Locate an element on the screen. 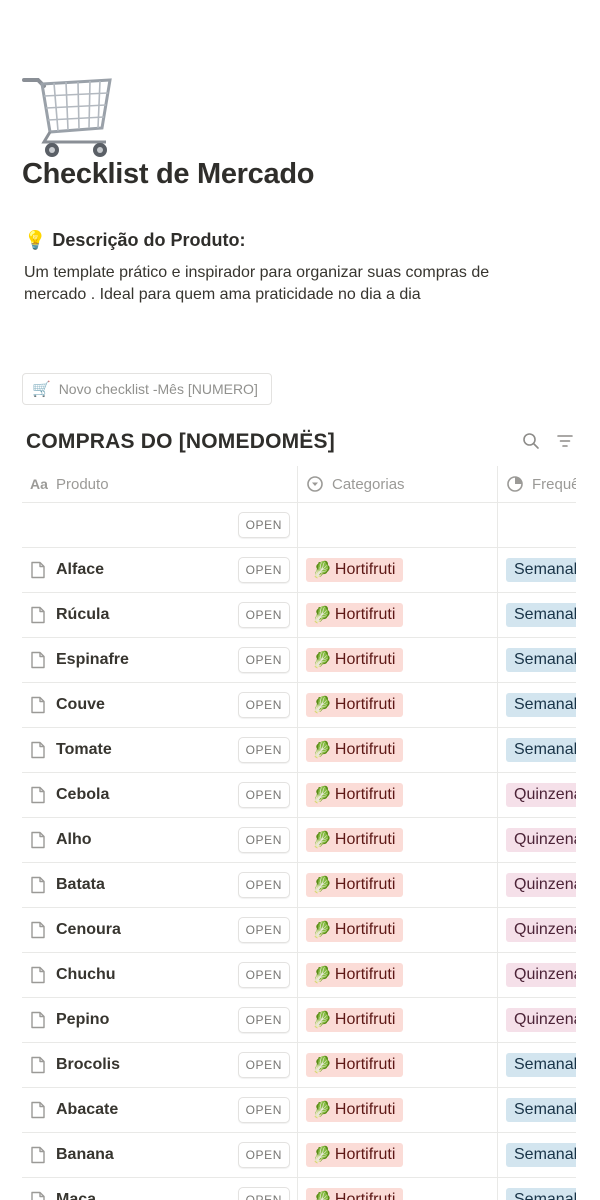 This screenshot has width=600, height=1200. table-row: Banana OPEN 🥬 Hortifruti Semanal is located at coordinates (299, 1155).